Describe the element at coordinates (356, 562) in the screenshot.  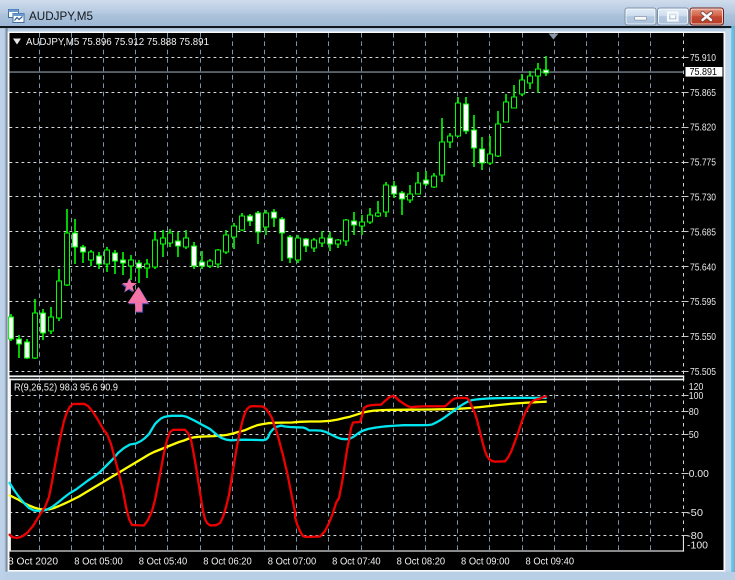
I see `svg-text: 8 Oct 07:40` at that location.